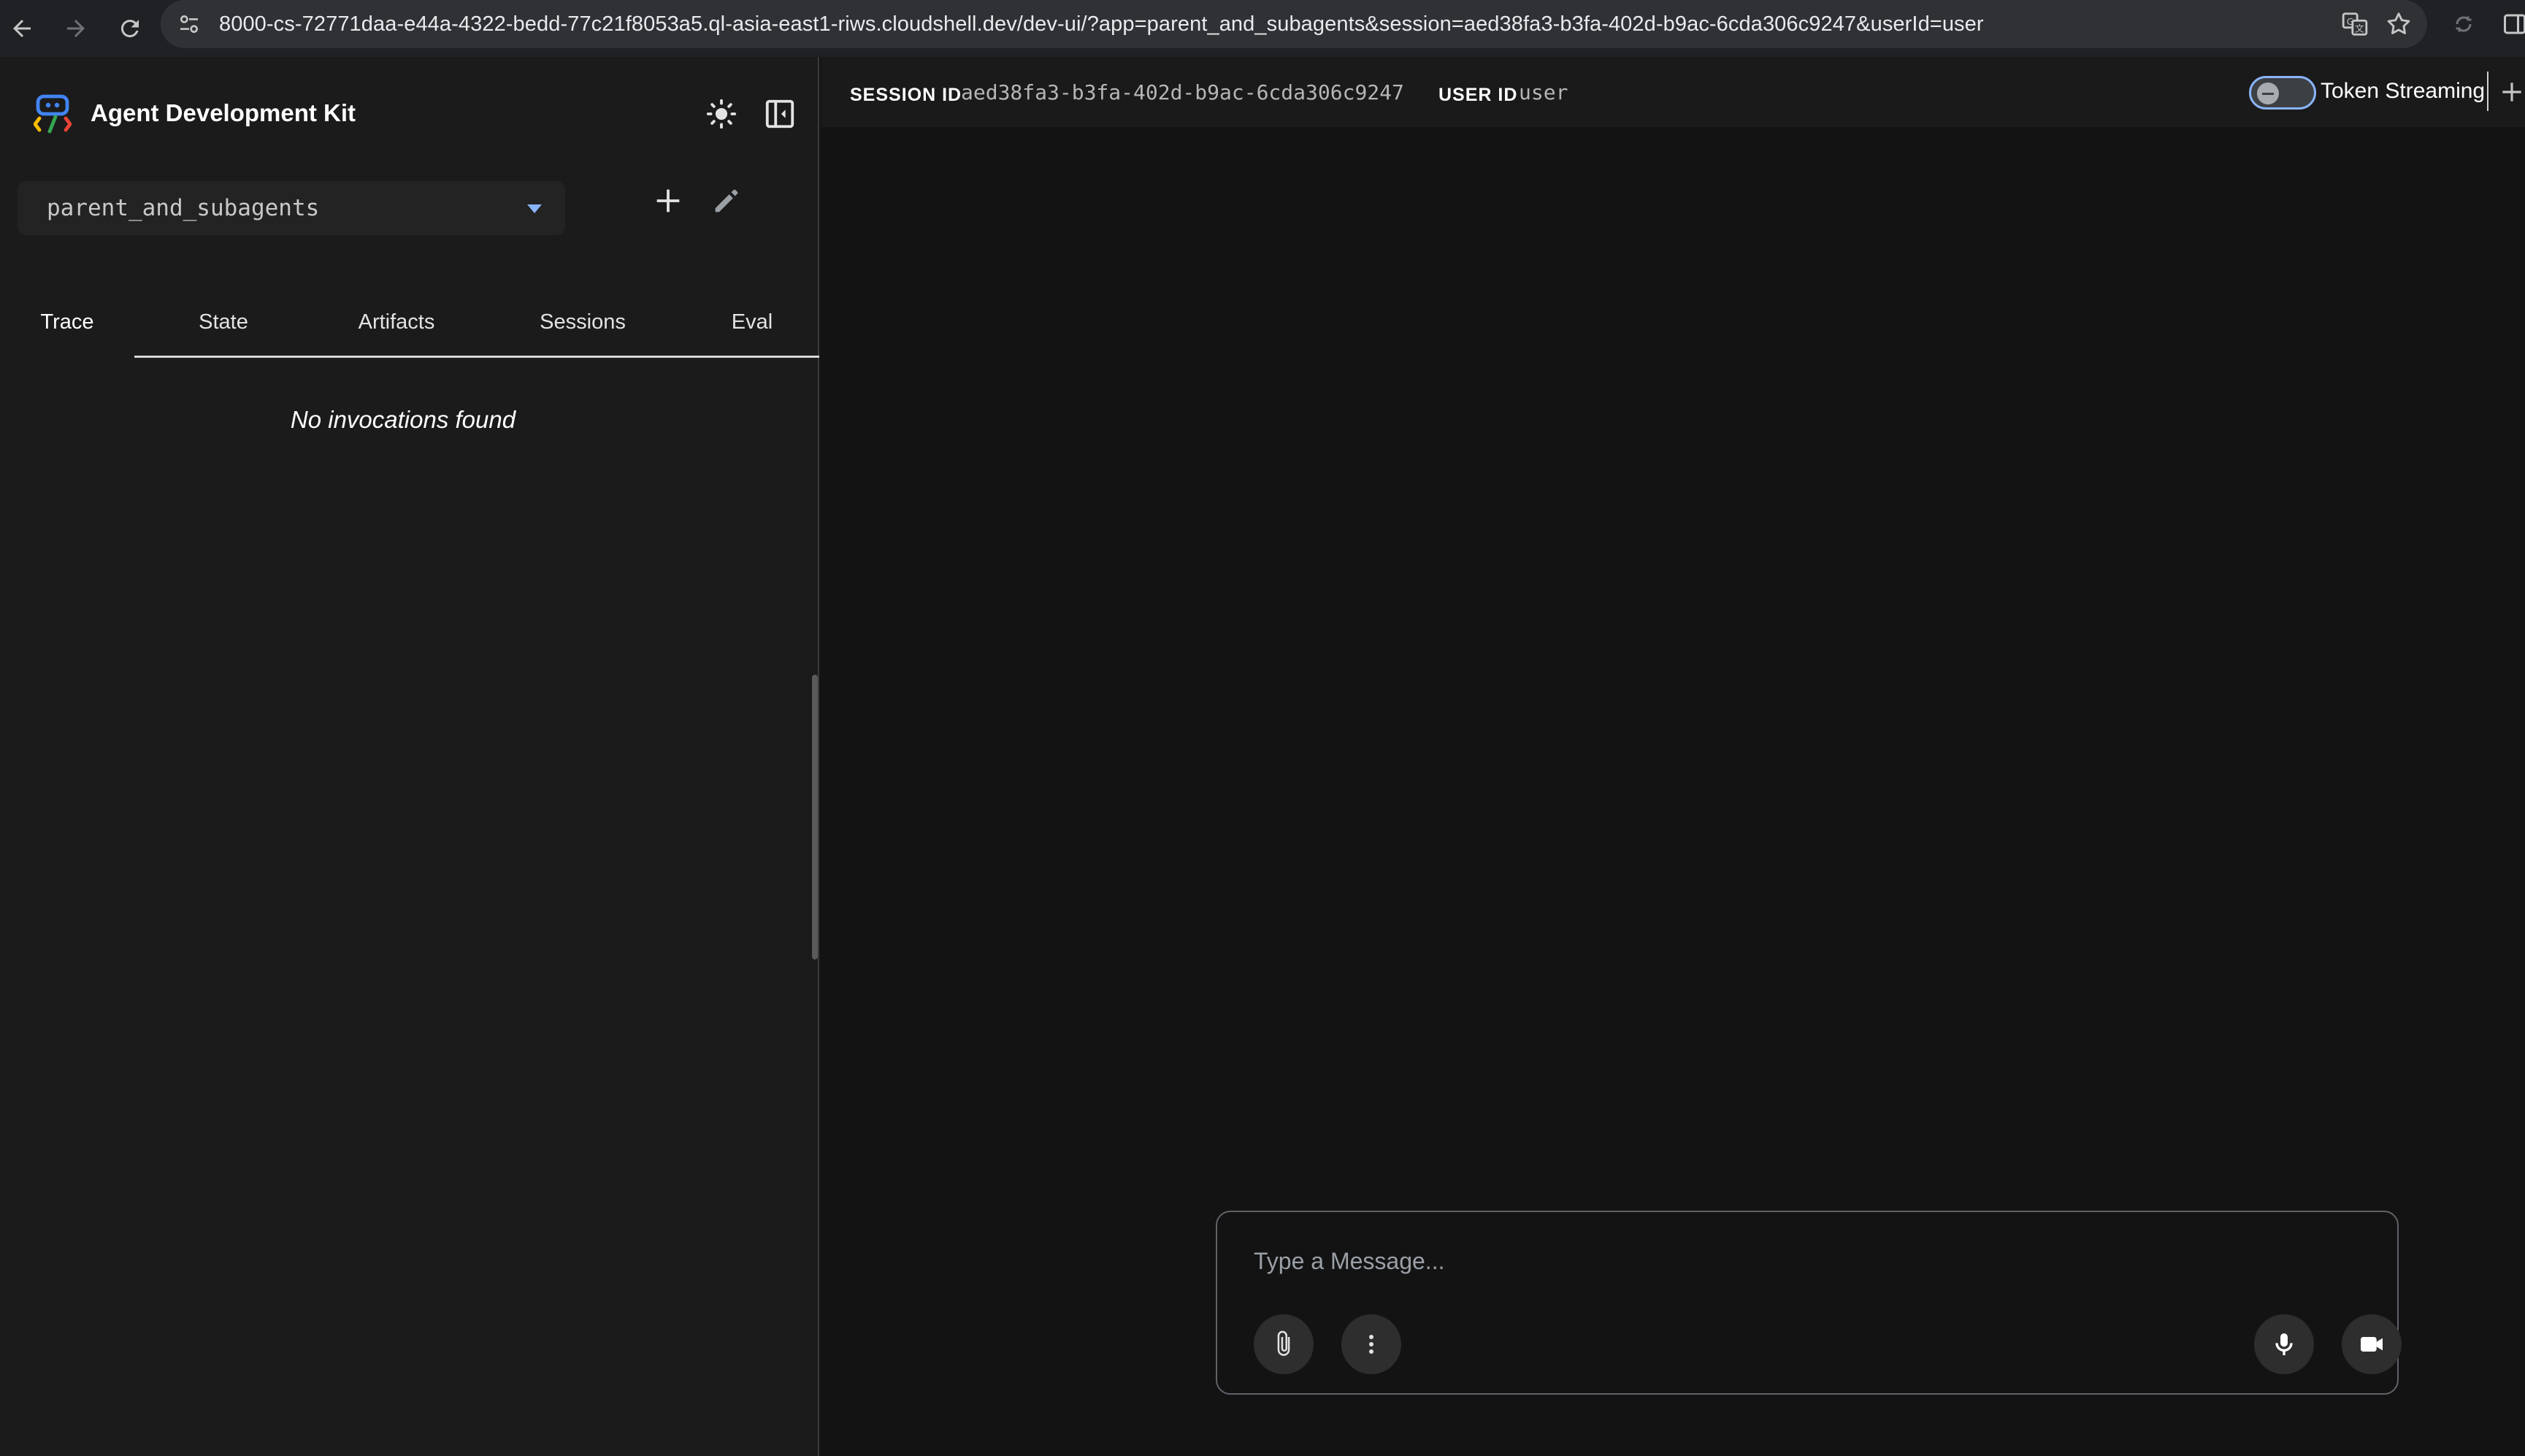 The width and height of the screenshot is (2525, 1456). Describe the element at coordinates (534, 209) in the screenshot. I see `chevron-down-icon` at that location.